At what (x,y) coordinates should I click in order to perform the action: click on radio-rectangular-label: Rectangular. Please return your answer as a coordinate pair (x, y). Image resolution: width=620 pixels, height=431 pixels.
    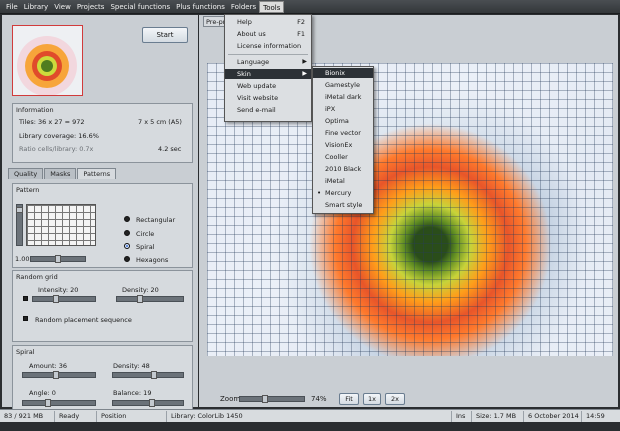
    Looking at the image, I should click on (156, 220).